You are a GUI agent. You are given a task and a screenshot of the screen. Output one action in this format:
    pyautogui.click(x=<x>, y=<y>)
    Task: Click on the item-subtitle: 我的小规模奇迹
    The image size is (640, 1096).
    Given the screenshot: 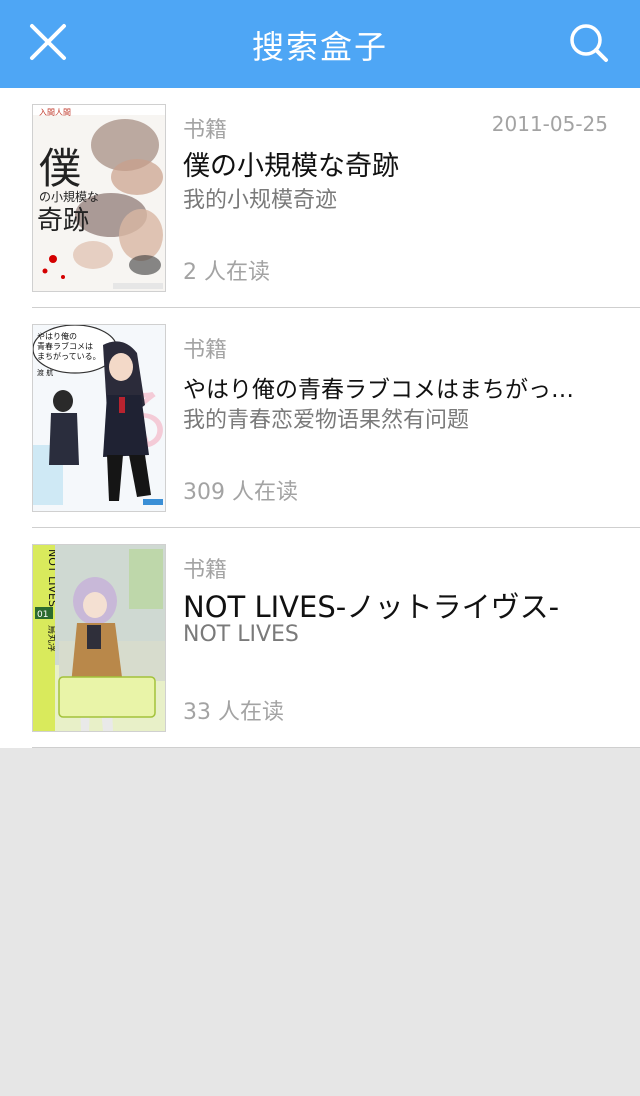 What is the action you would take?
    pyautogui.click(x=260, y=200)
    